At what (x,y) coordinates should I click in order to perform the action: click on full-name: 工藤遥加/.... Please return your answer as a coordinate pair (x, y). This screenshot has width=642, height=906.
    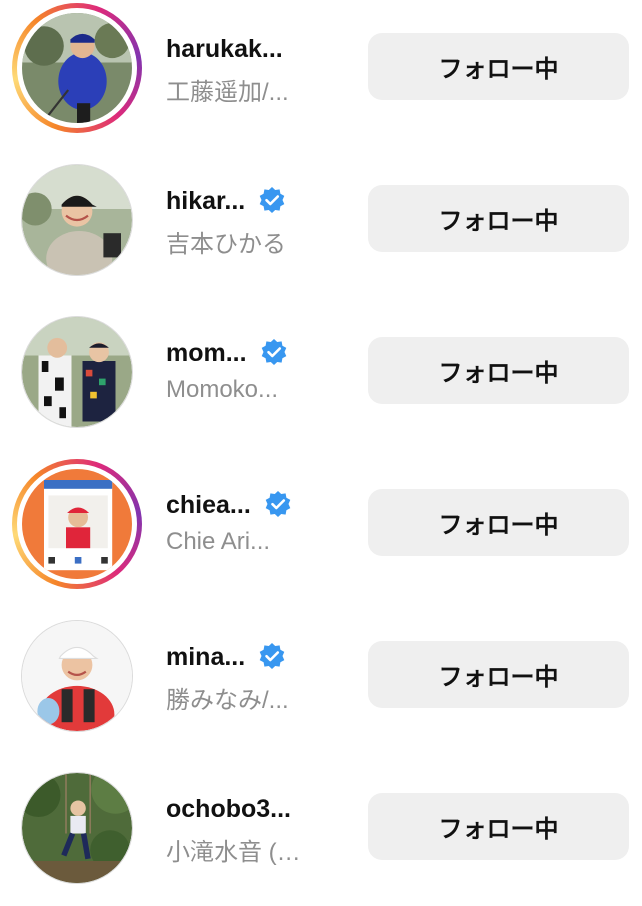
    Looking at the image, I should click on (227, 92).